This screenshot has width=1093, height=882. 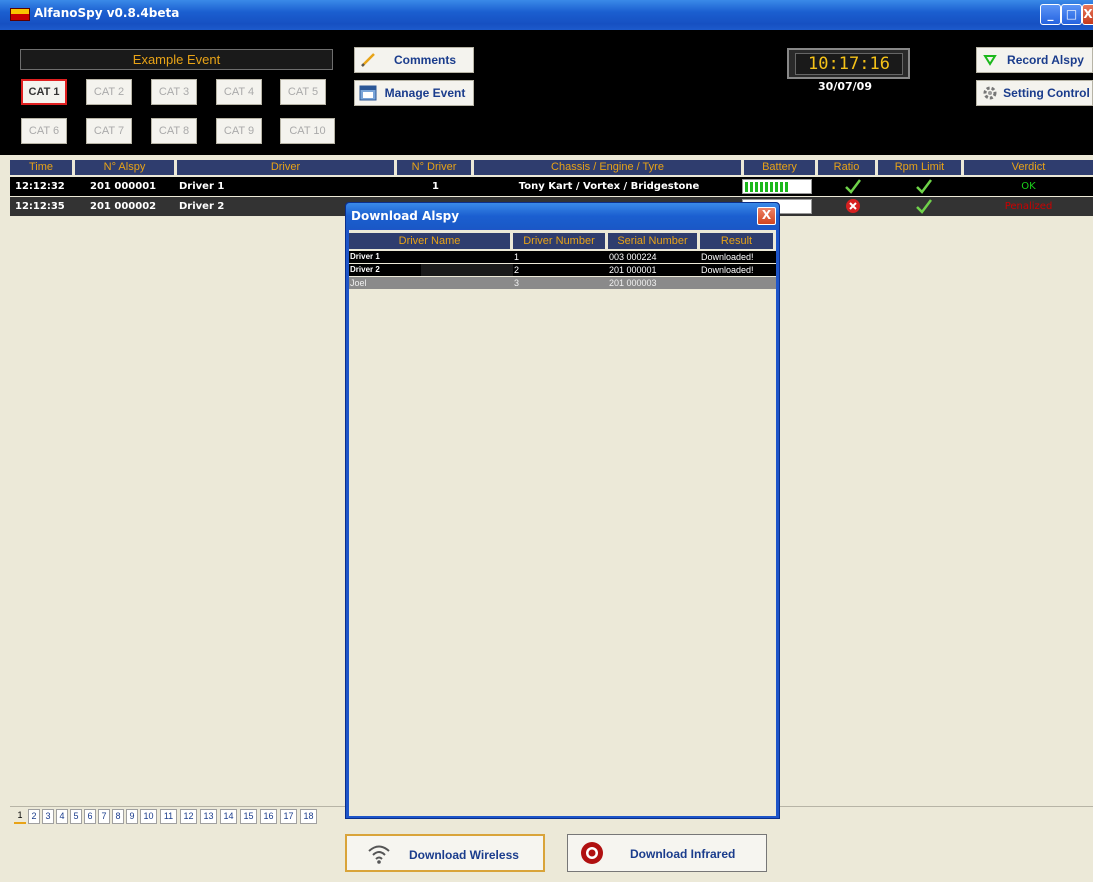 What do you see at coordinates (654, 241) in the screenshot?
I see `dialog-header-serial-number: Serial Number` at bounding box center [654, 241].